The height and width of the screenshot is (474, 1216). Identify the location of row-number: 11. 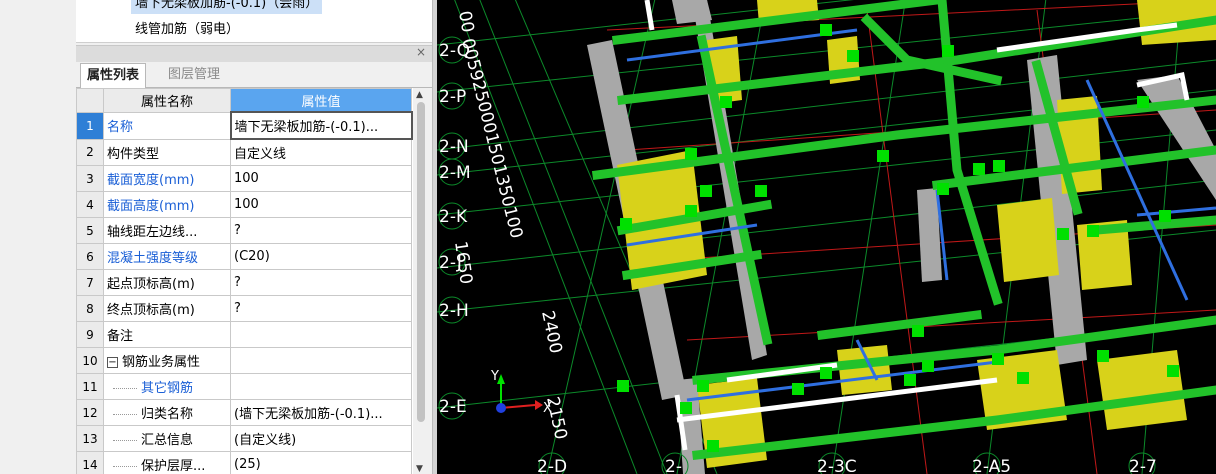
(90, 386).